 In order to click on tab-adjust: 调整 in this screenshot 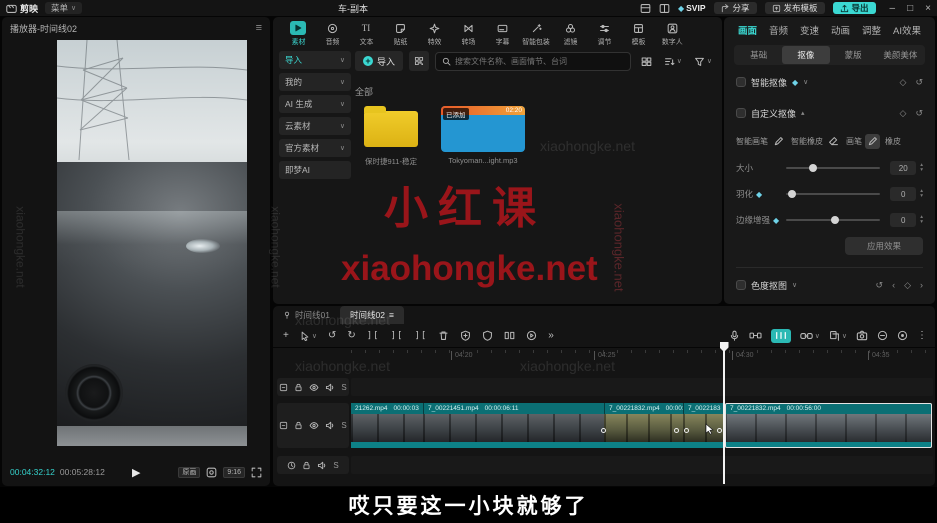, I will do `click(871, 30)`.